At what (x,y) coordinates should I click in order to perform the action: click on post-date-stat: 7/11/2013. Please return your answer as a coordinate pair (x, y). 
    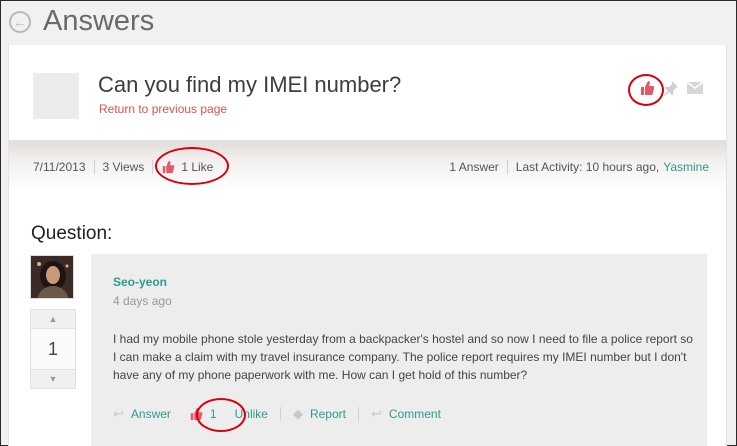
    Looking at the image, I should click on (59, 167).